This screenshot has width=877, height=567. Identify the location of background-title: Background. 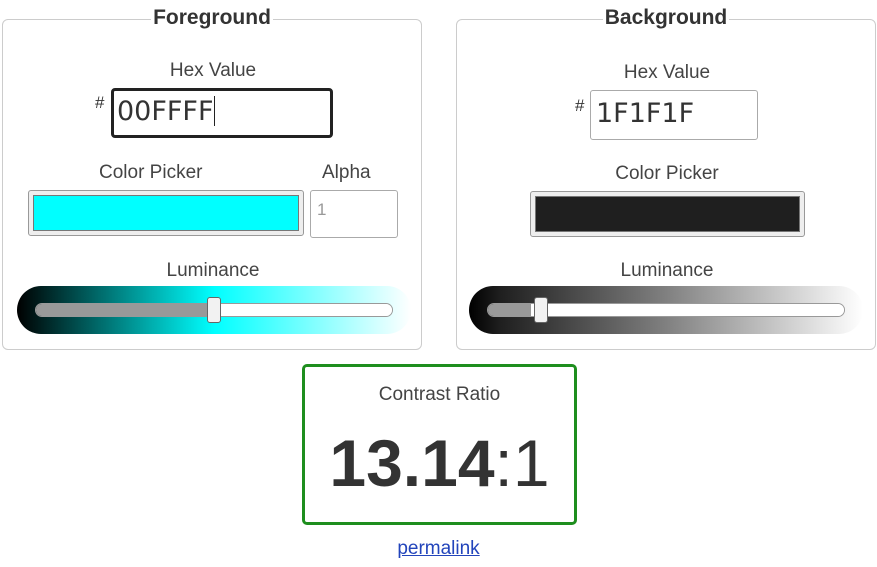
(666, 17).